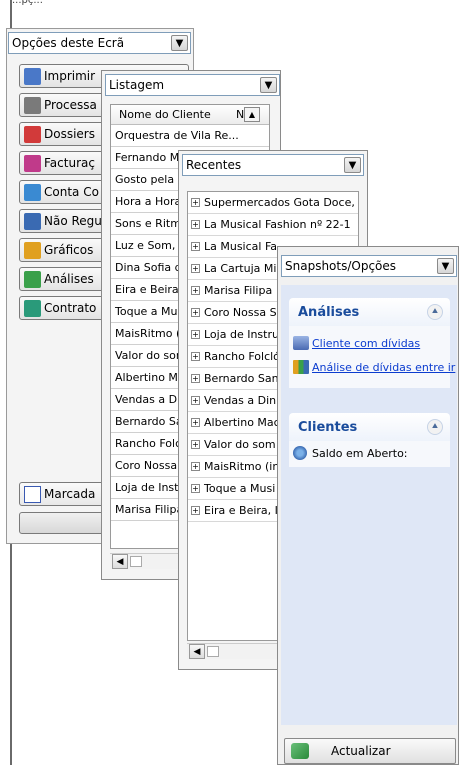 The height and width of the screenshot is (765, 460). I want to click on refresh-icon, so click(300, 453).